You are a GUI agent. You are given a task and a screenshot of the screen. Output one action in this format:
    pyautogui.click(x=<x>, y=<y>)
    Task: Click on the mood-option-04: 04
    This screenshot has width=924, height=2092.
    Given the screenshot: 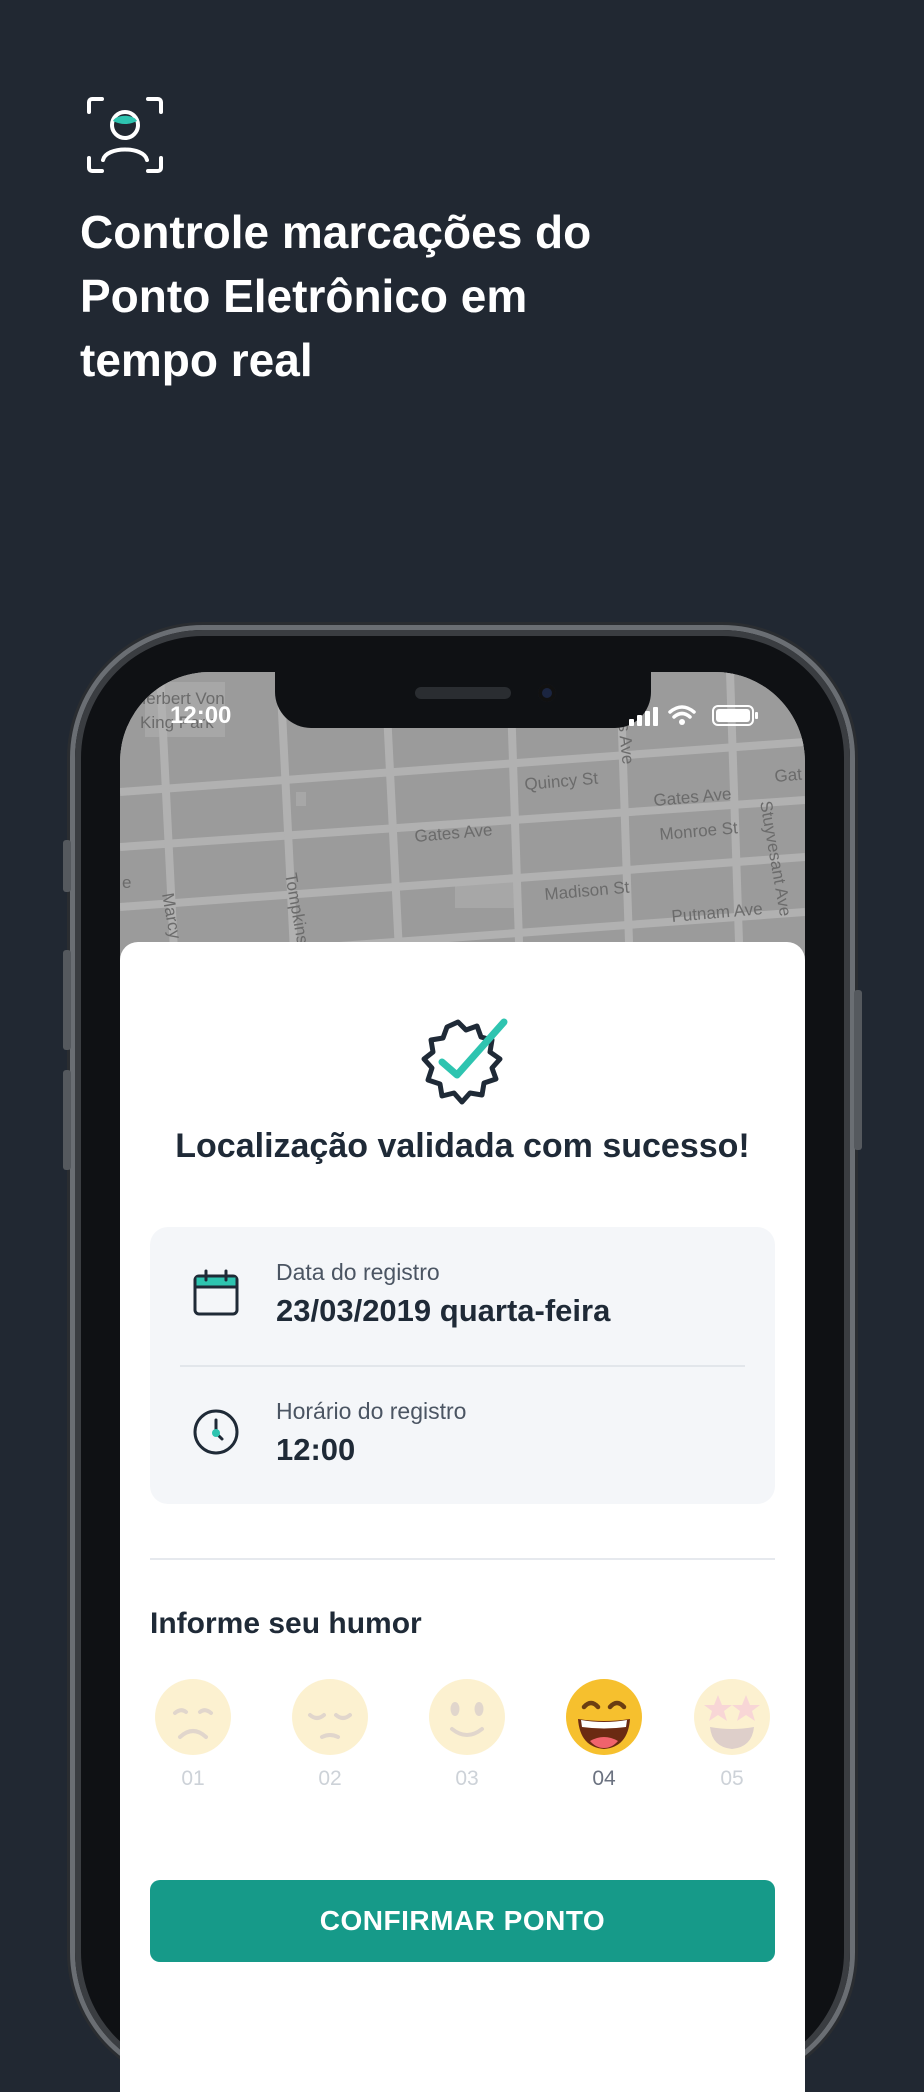 What is the action you would take?
    pyautogui.click(x=604, y=1742)
    